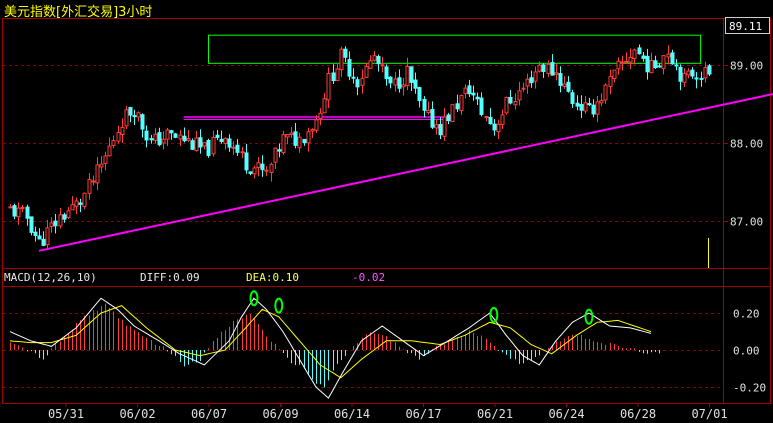 This screenshot has height=423, width=773. Describe the element at coordinates (746, 144) in the screenshot. I see `price-tick-label: 88.00` at that location.